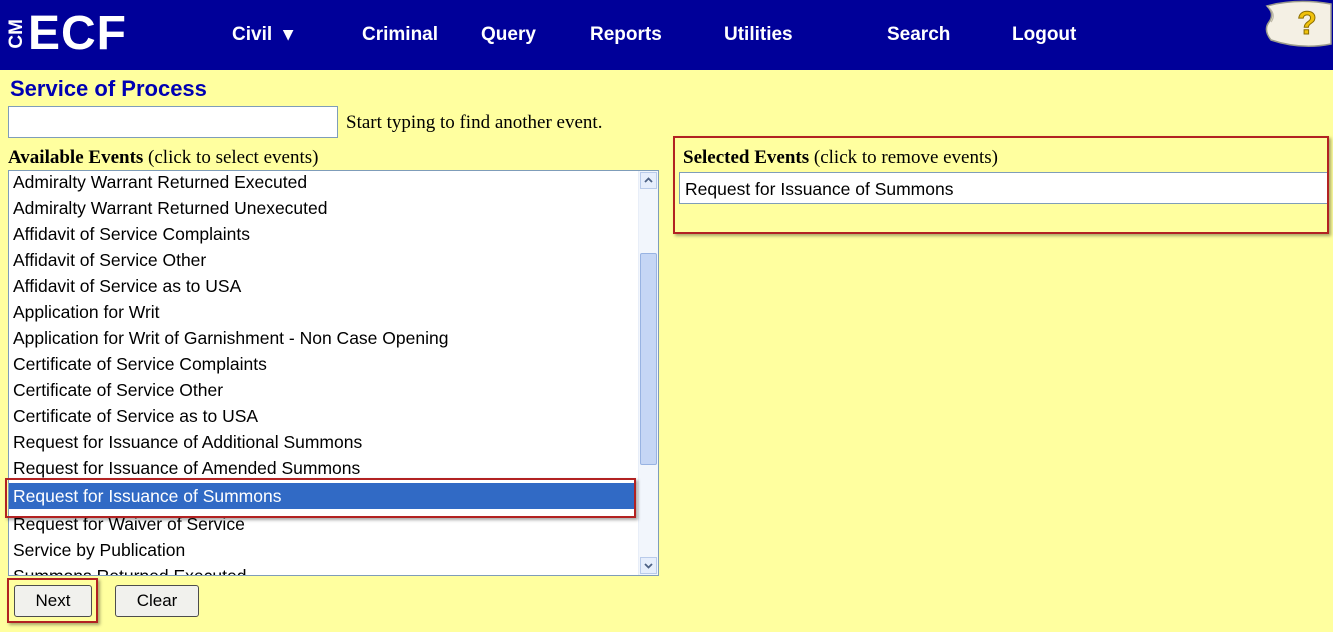 The height and width of the screenshot is (632, 1333). I want to click on chevron-down-icon, so click(648, 566).